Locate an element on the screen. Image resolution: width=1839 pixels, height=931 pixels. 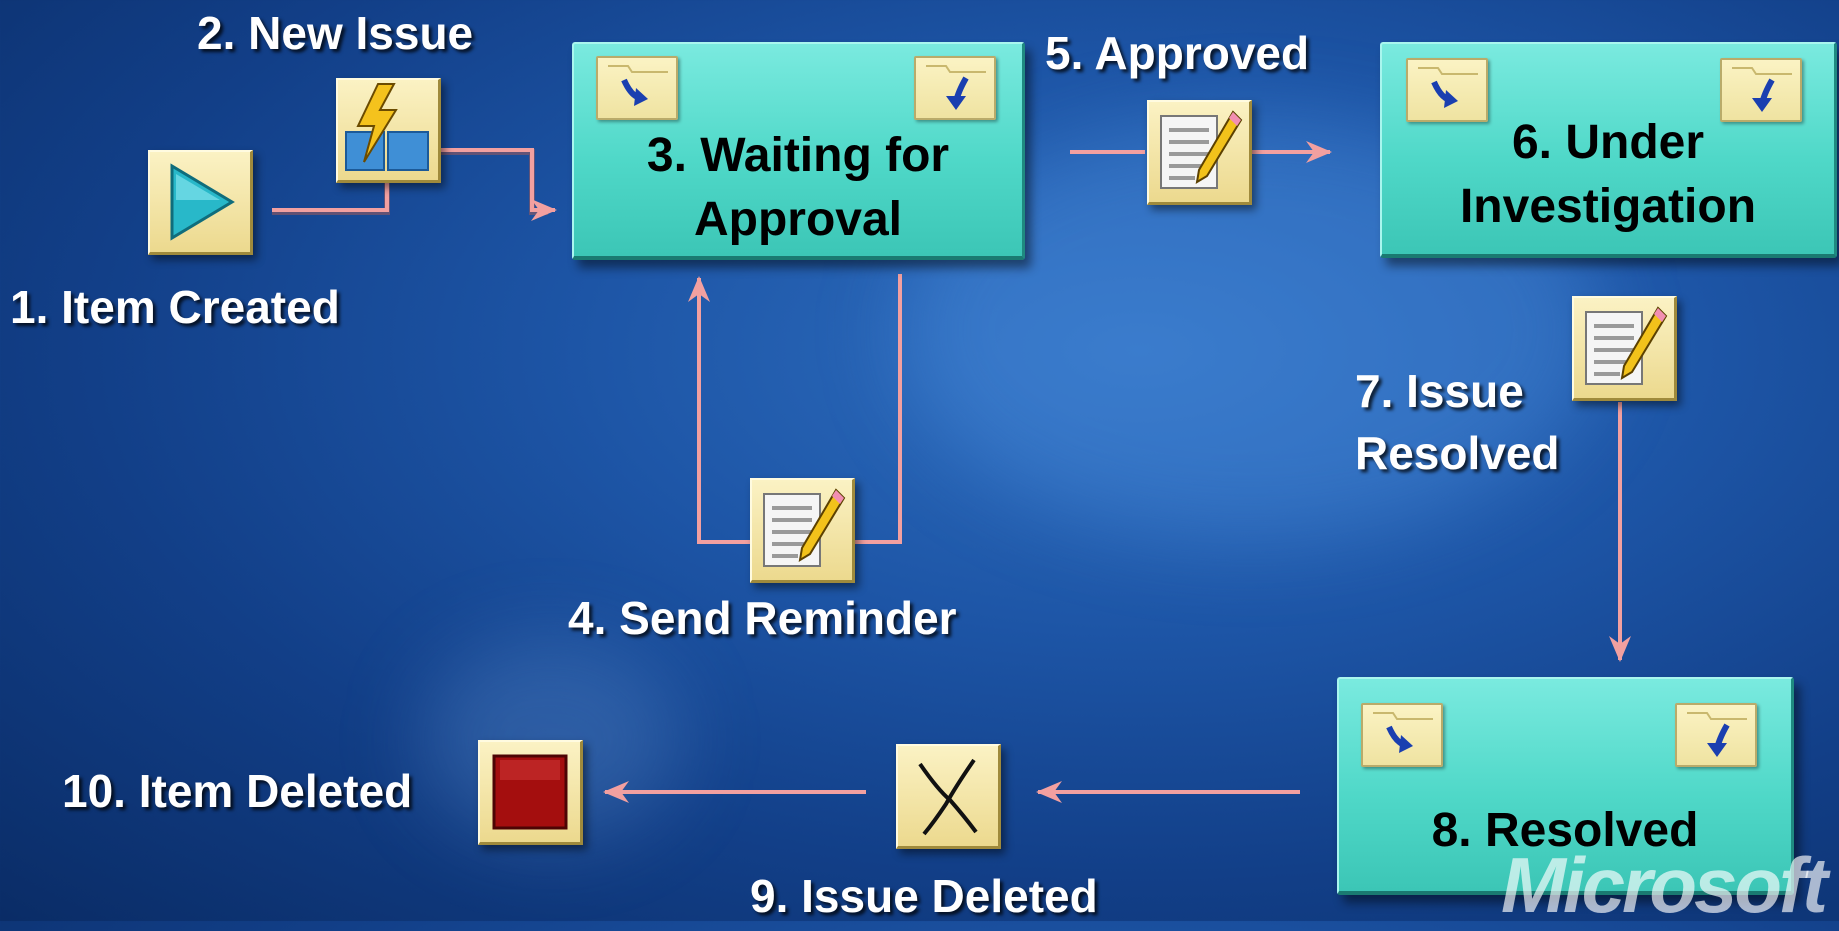
start-tile is located at coordinates (200, 202).